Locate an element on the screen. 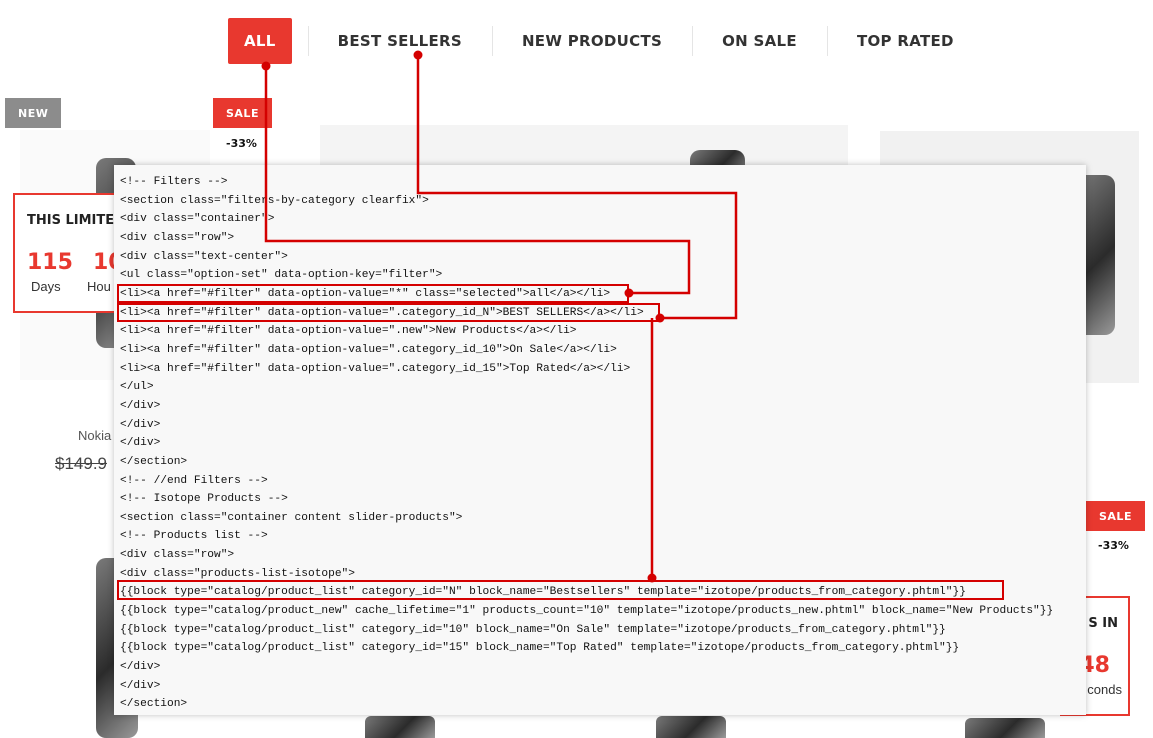 The image size is (1153, 738). arrow-all-to-code is located at coordinates (477, 180).